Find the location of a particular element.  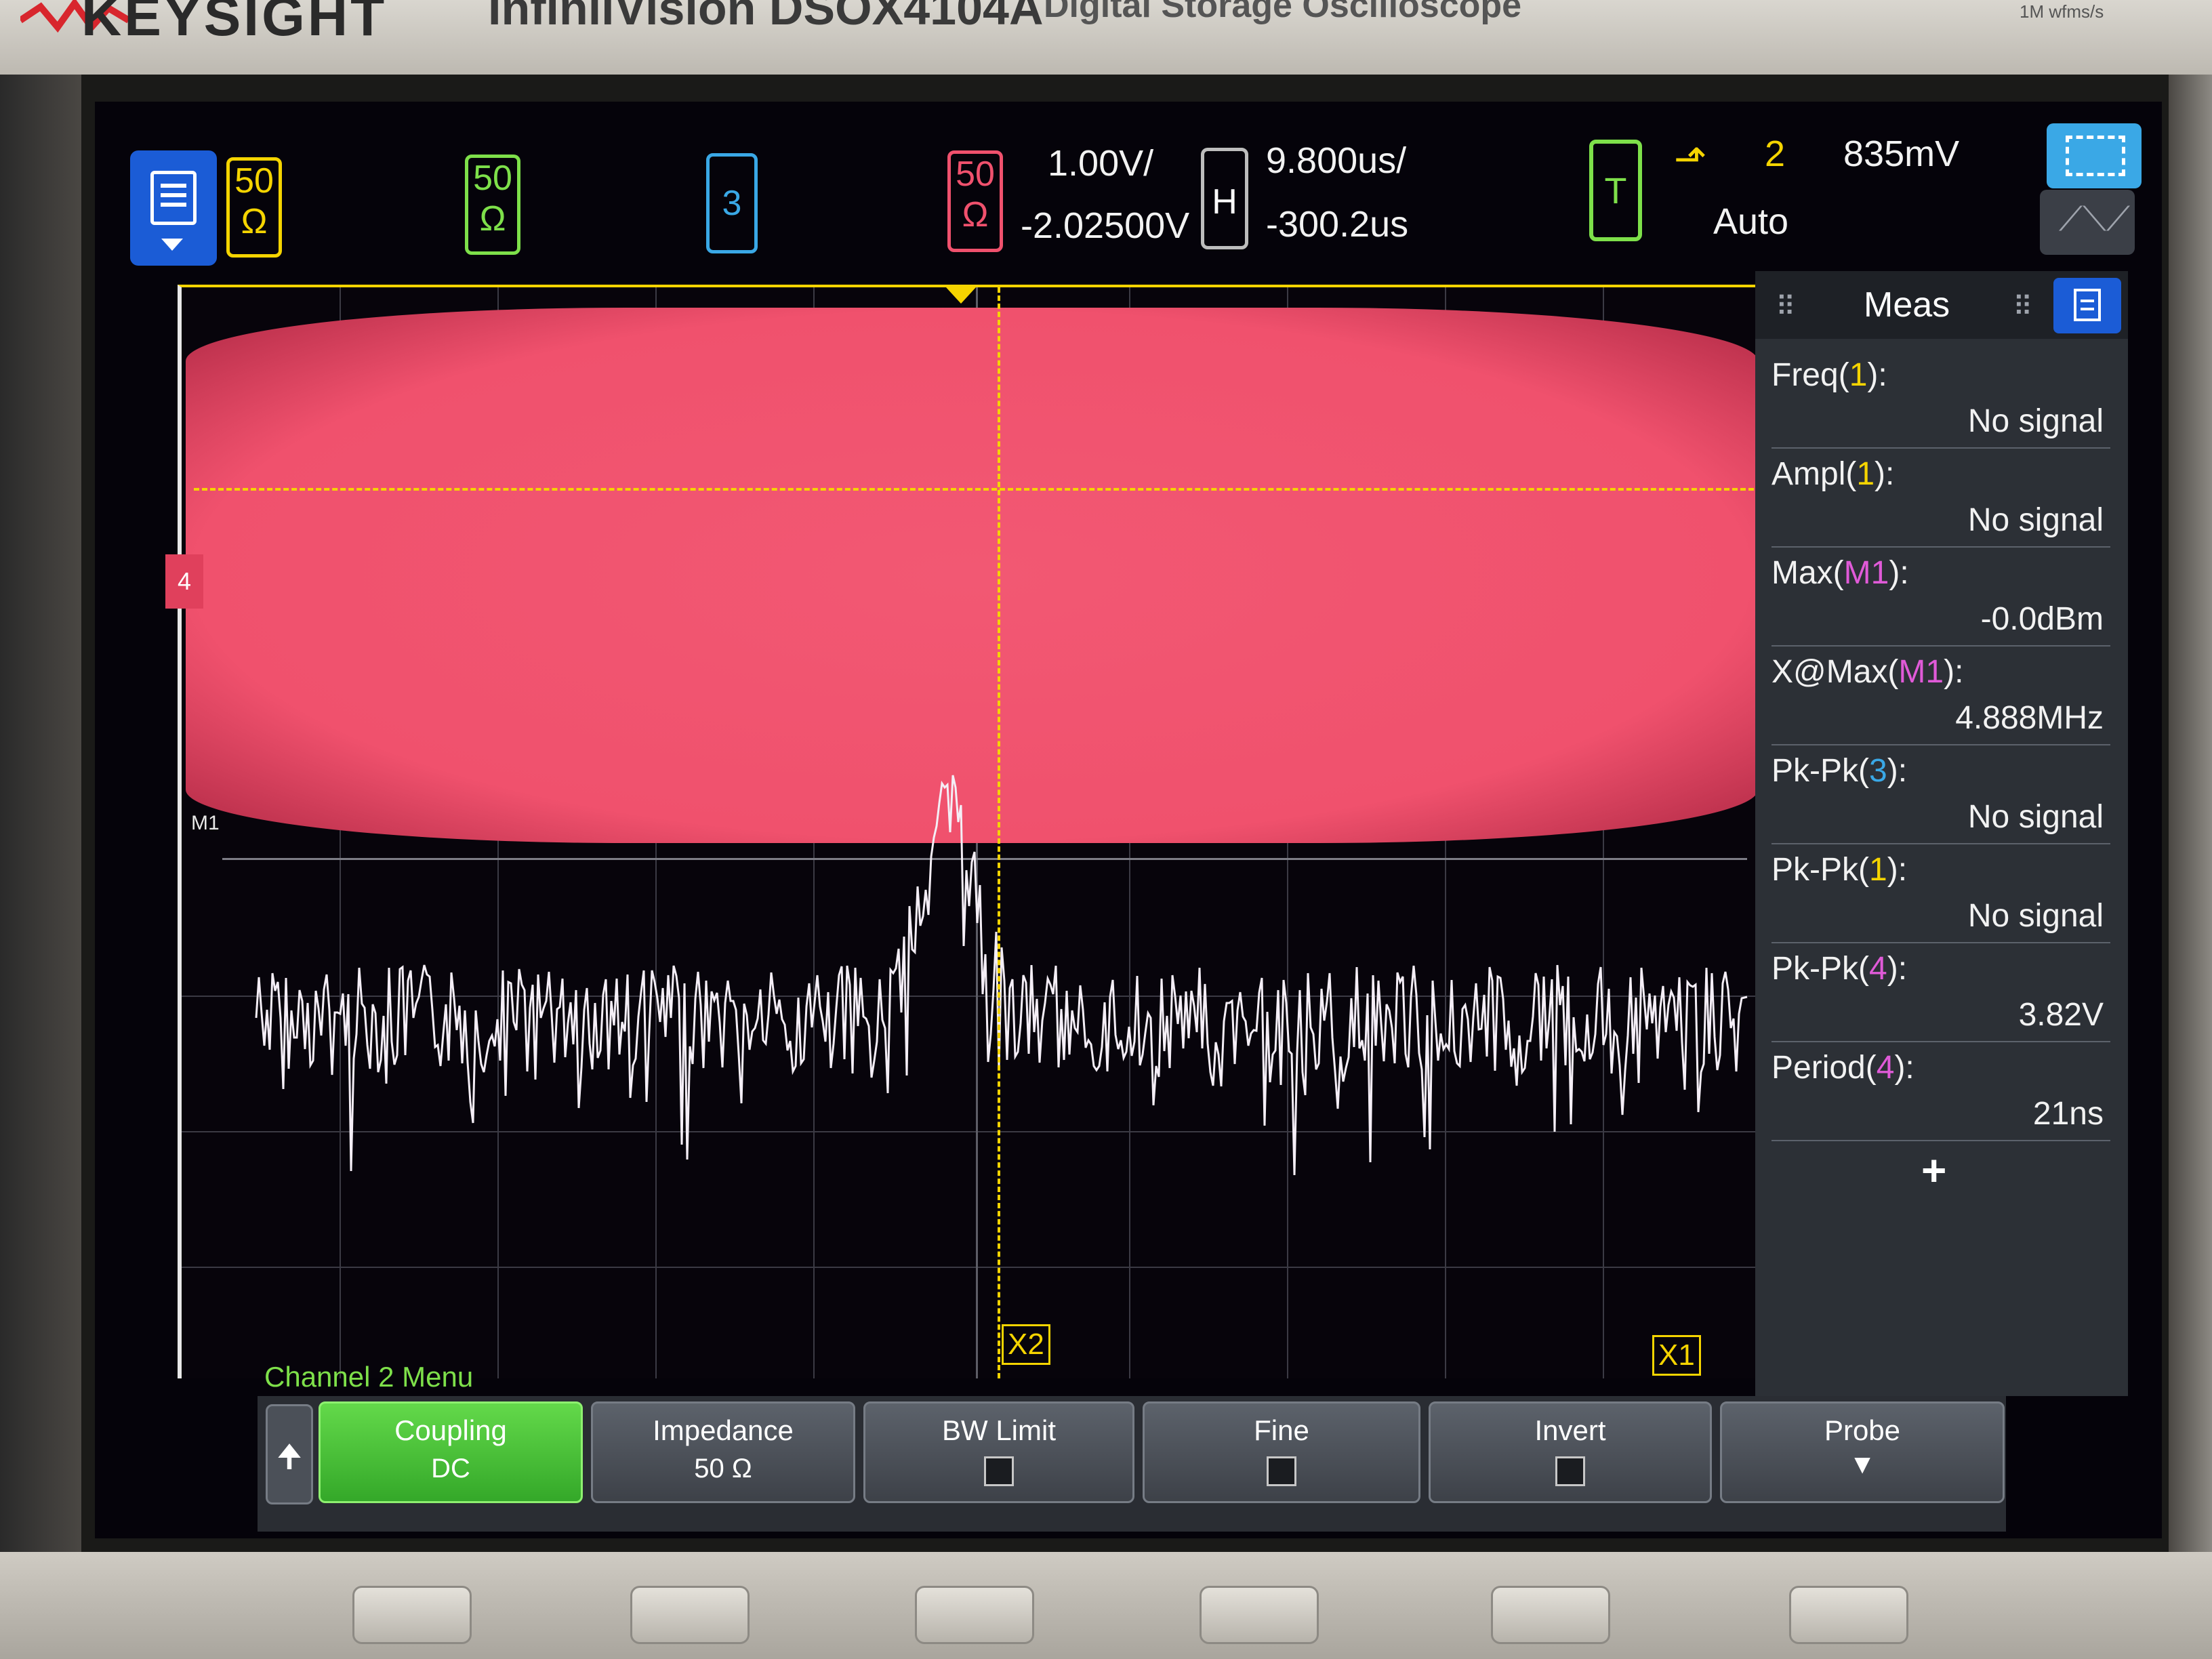

horizontal-scale: 9.800us/ is located at coordinates (1336, 161).